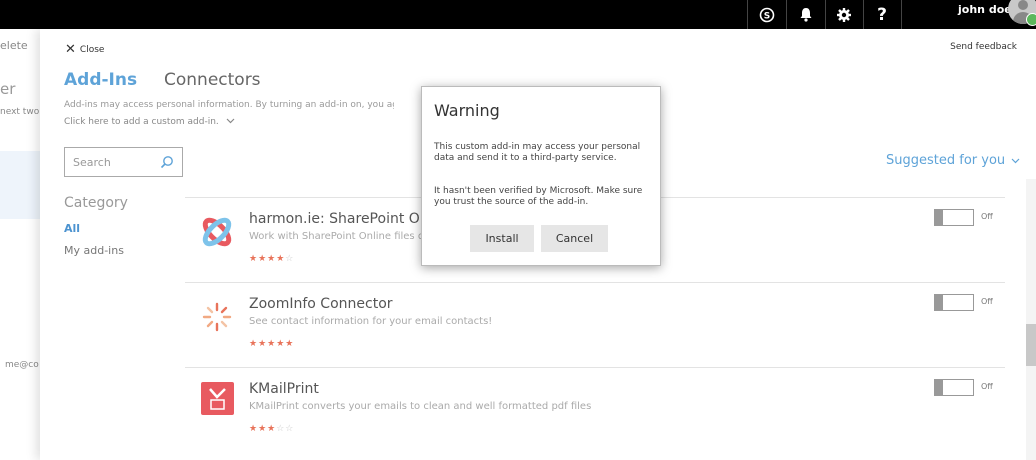 The image size is (1036, 460). I want to click on category-heading: Category, so click(96, 203).